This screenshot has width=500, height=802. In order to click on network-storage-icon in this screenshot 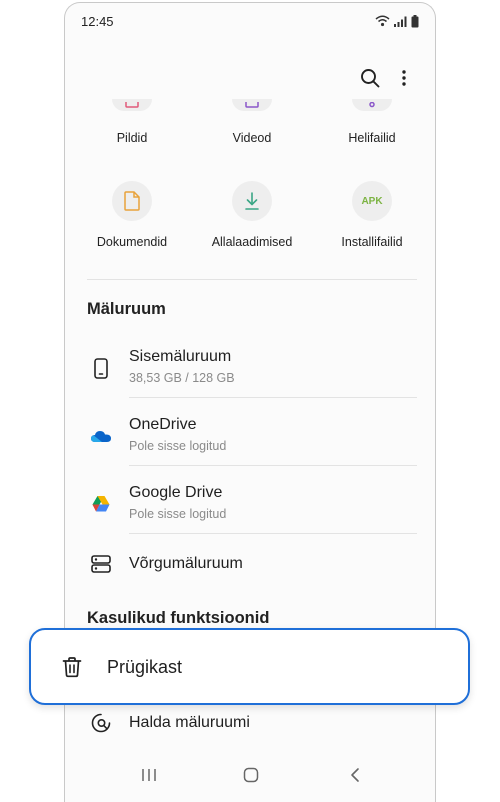, I will do `click(101, 564)`.